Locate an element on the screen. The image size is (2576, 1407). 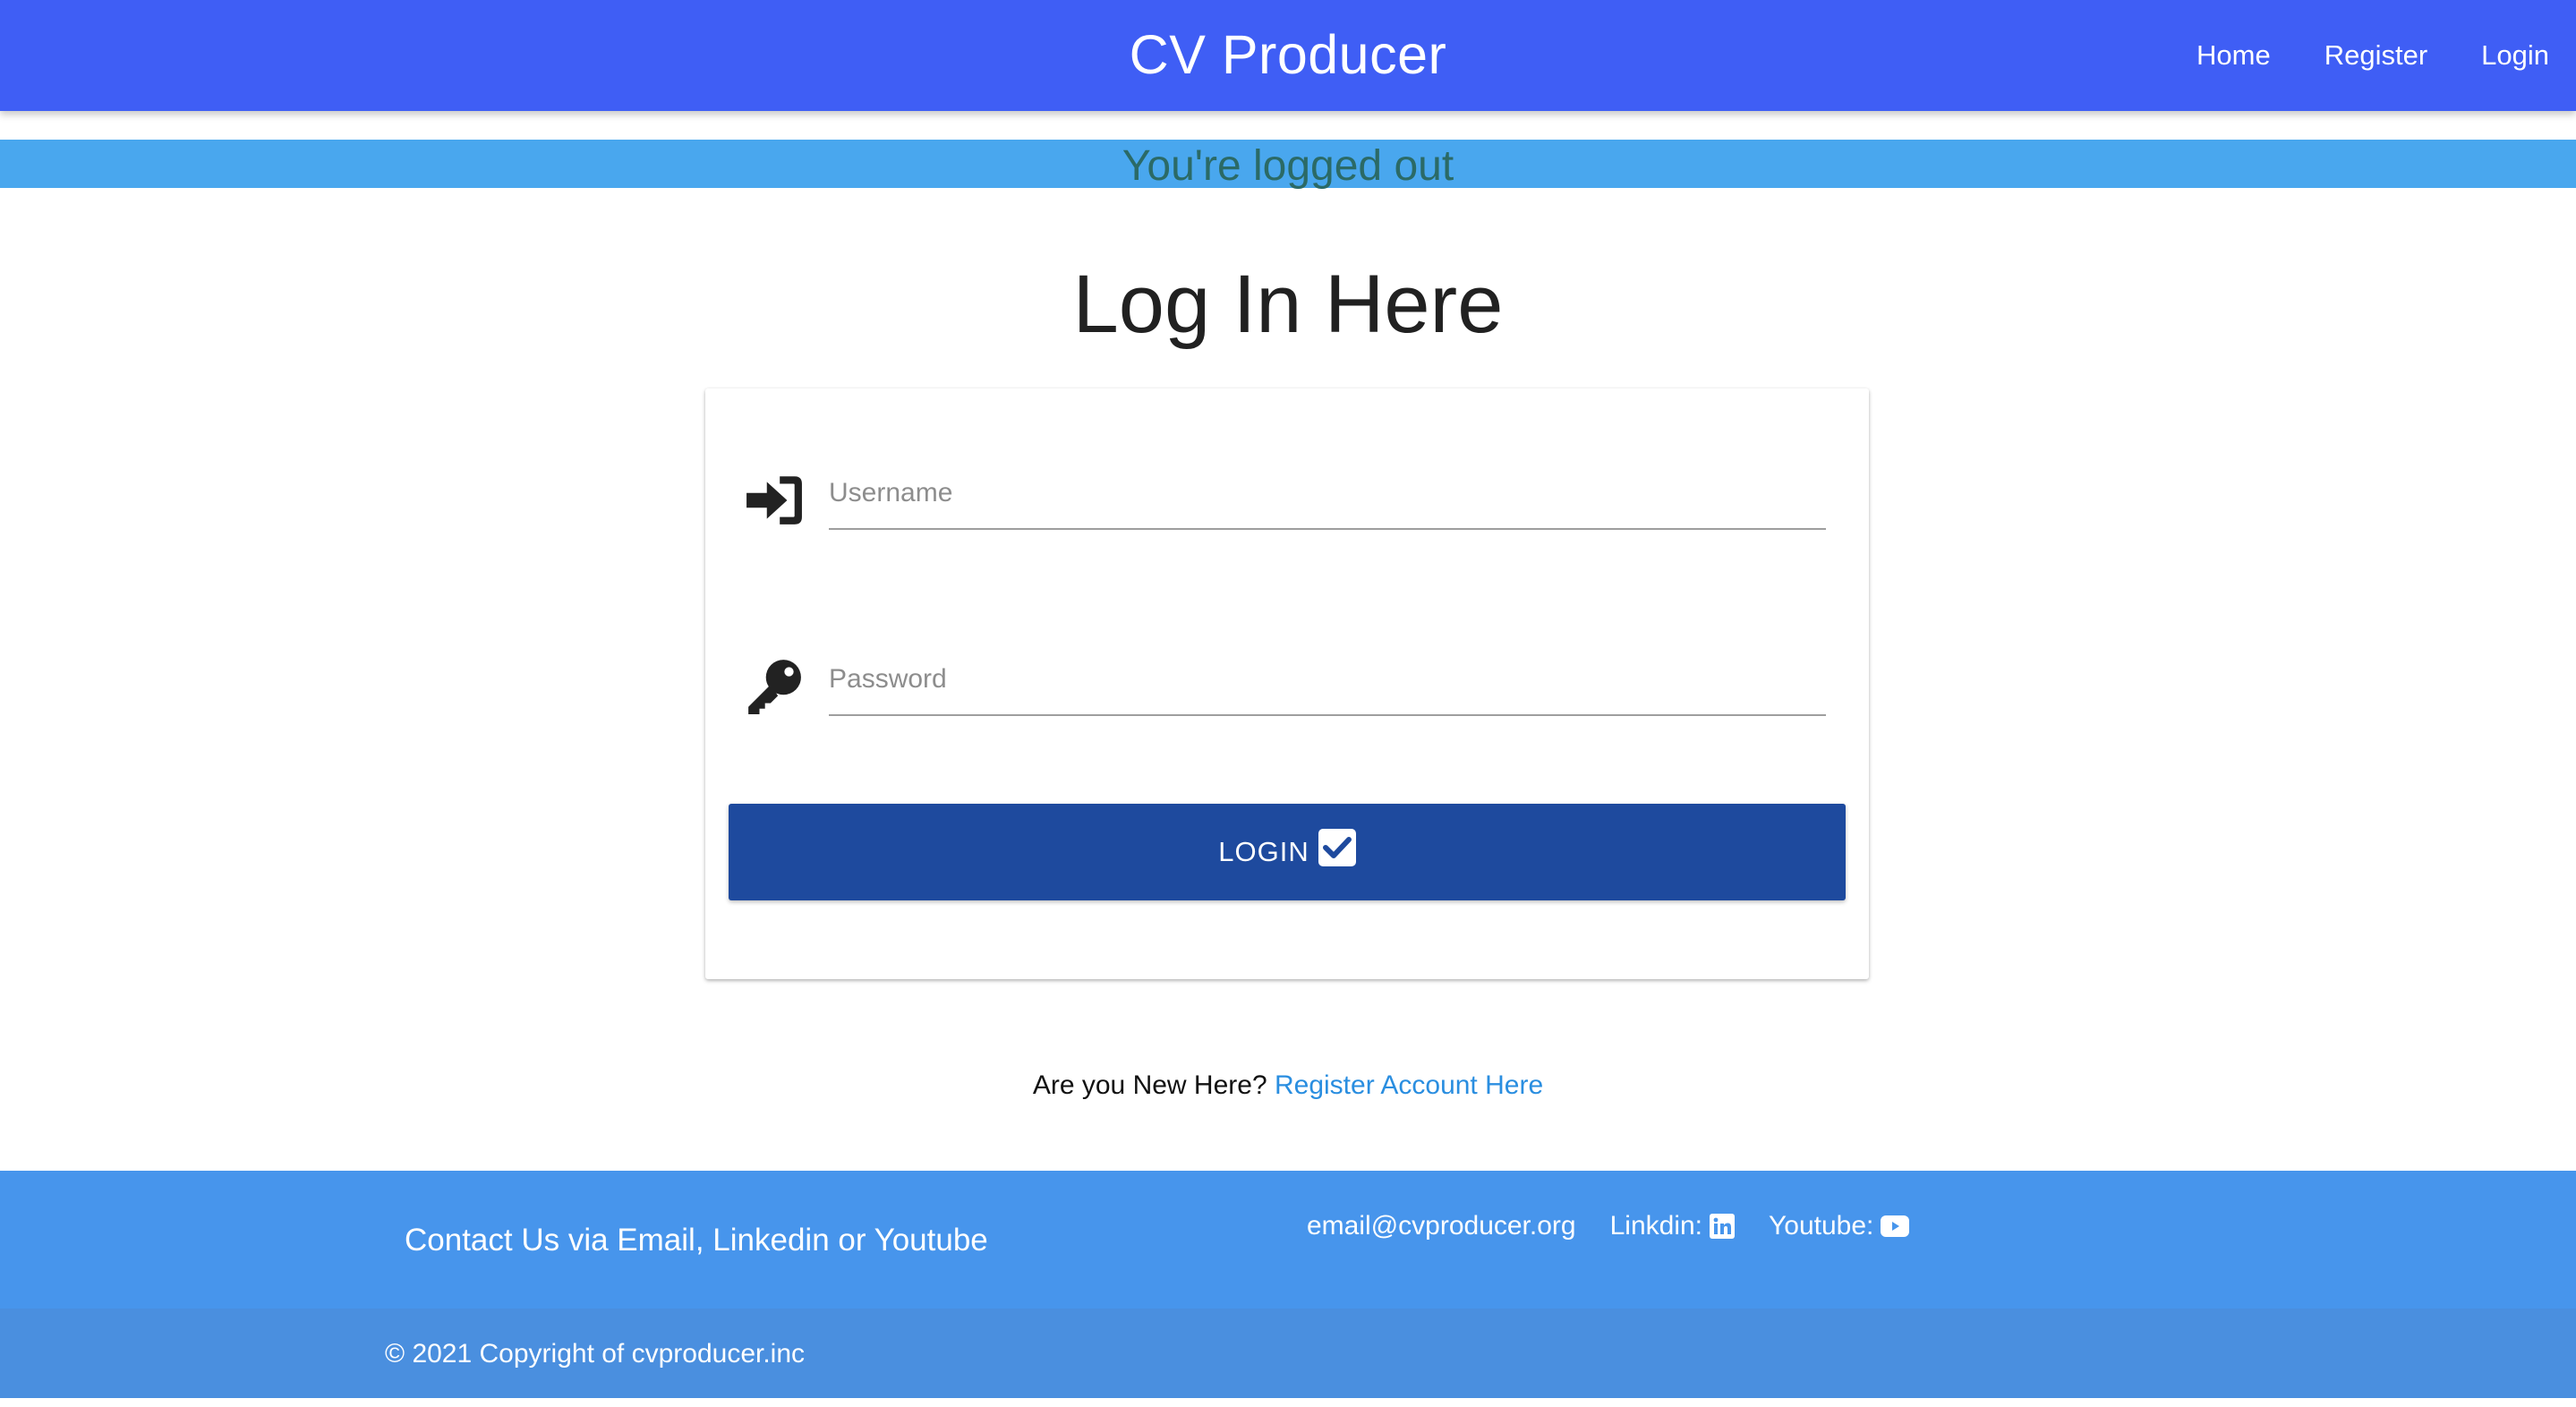
logout-alert: You're logged out is located at coordinates (1288, 165).